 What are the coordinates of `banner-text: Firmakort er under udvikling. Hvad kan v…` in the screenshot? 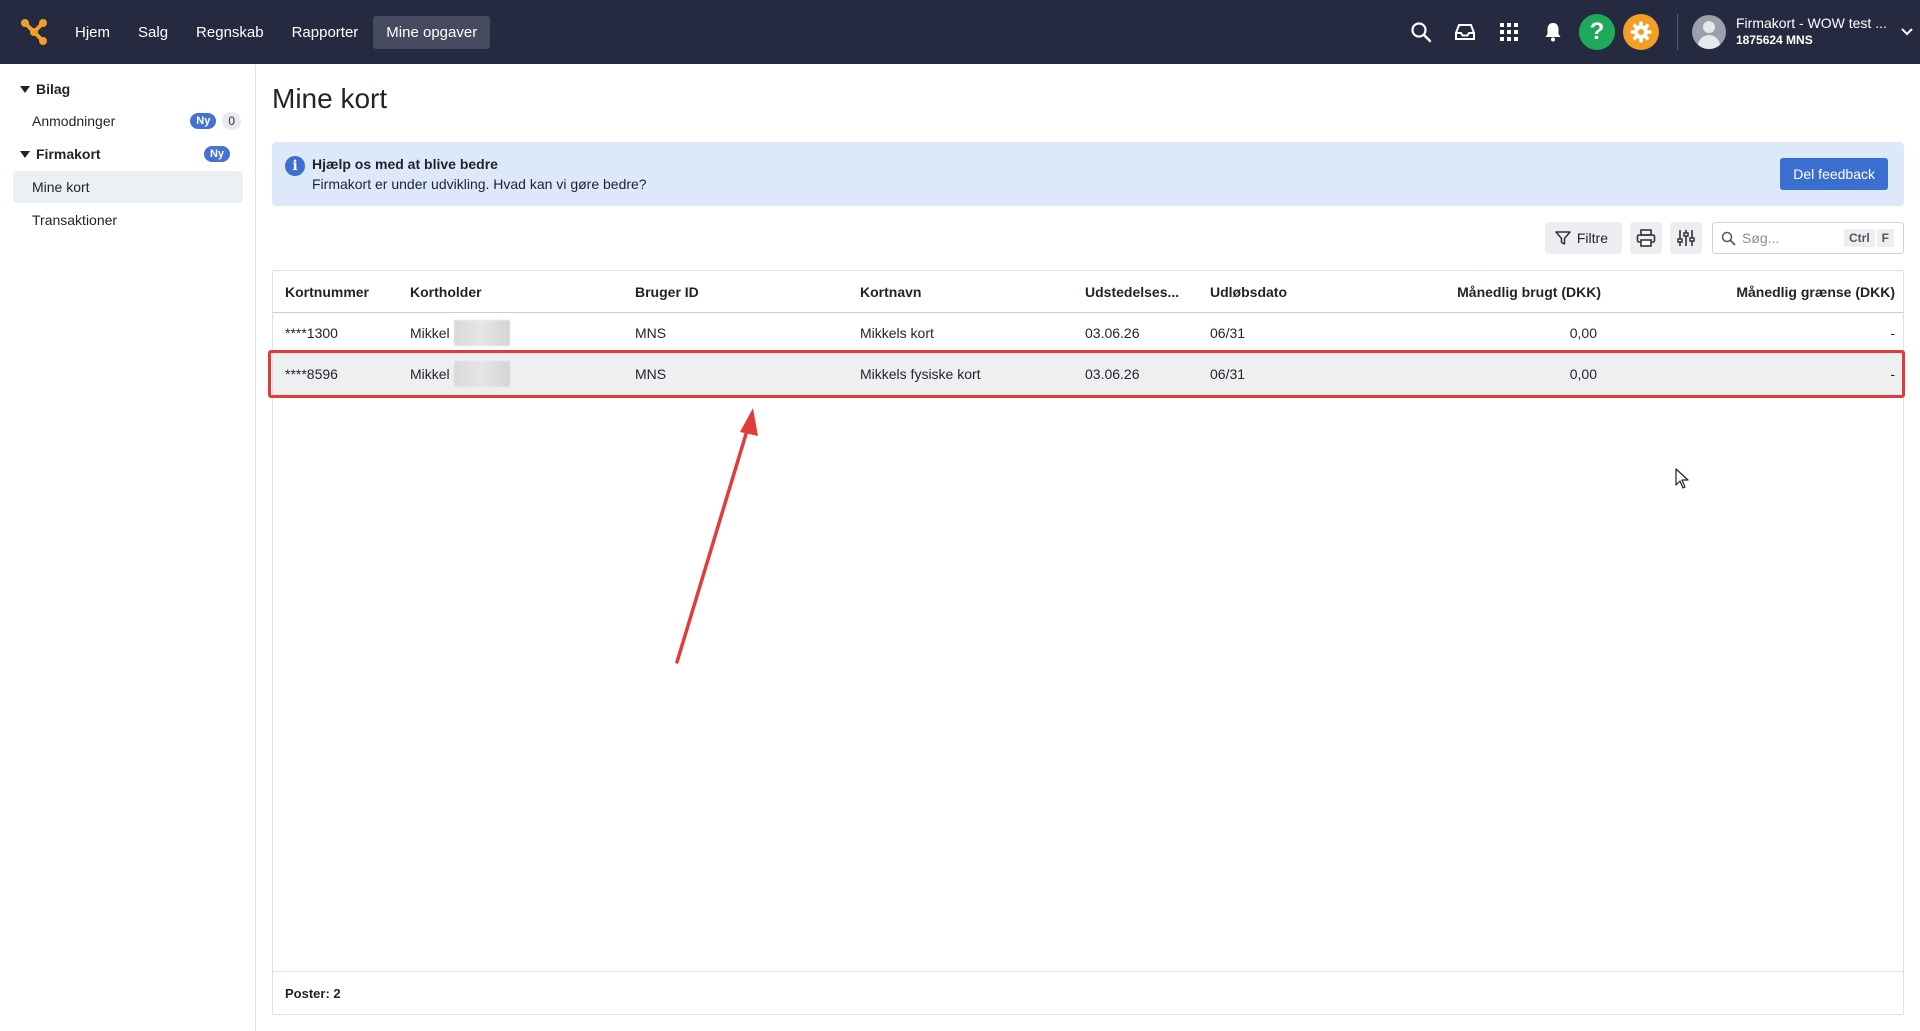 It's located at (479, 184).